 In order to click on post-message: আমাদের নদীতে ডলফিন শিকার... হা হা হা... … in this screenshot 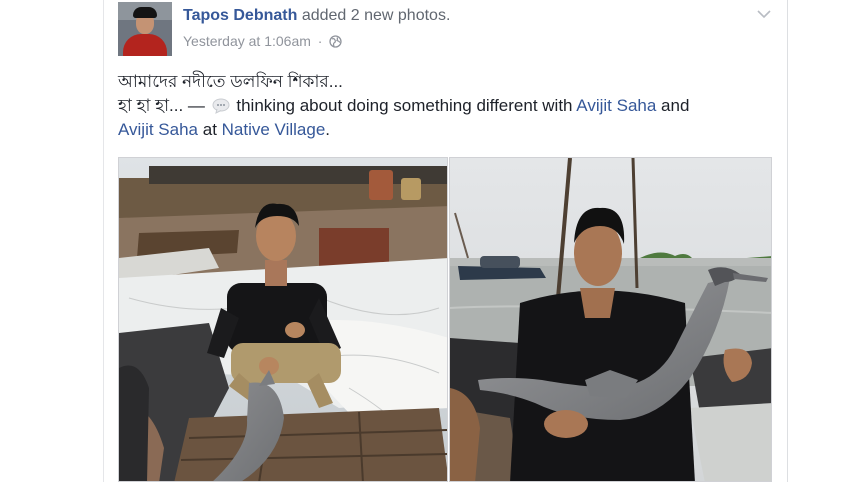, I will do `click(448, 106)`.